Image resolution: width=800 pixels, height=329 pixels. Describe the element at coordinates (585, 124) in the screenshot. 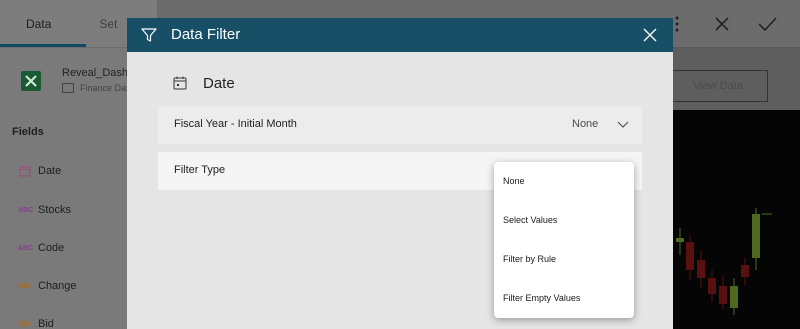

I see `fiscal-year-value: None` at that location.